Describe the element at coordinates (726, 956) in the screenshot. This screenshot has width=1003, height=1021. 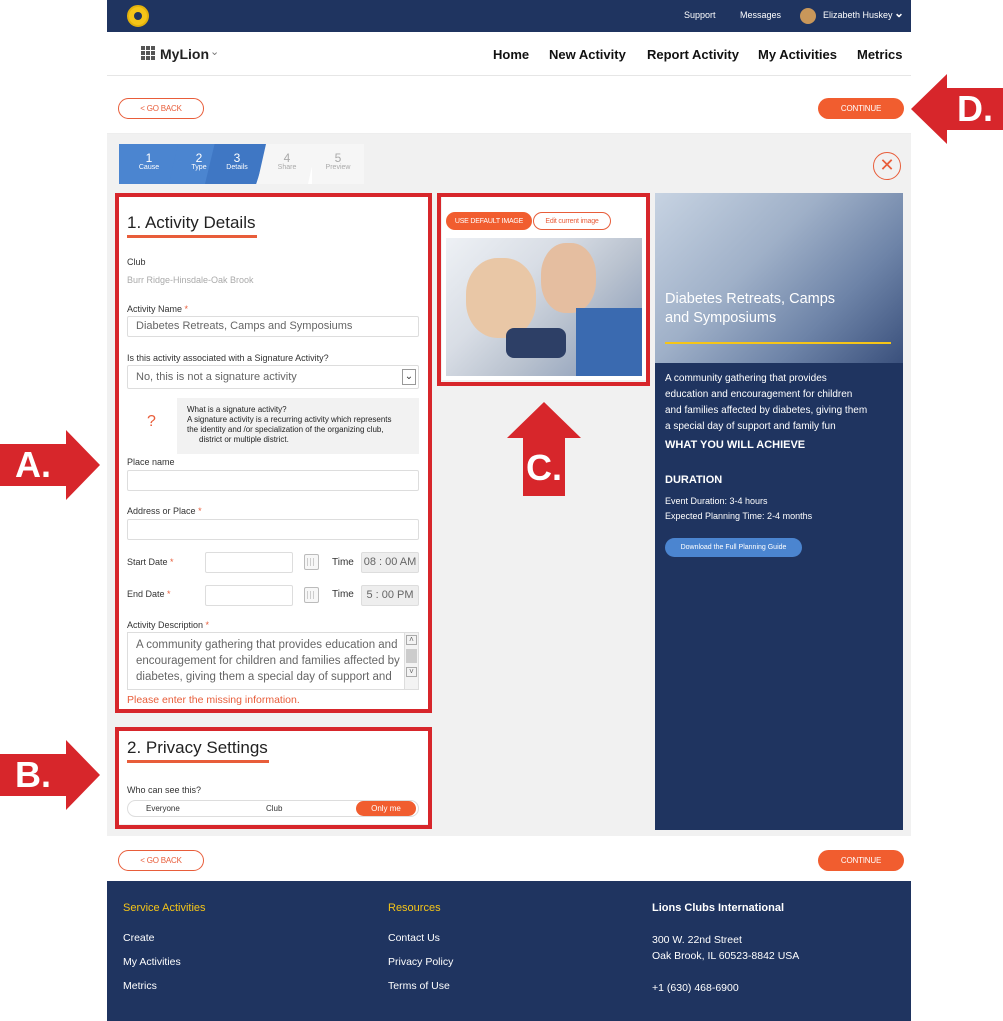
I see `footer-address-2: Oak Brook, IL 60523-8842 USA` at that location.